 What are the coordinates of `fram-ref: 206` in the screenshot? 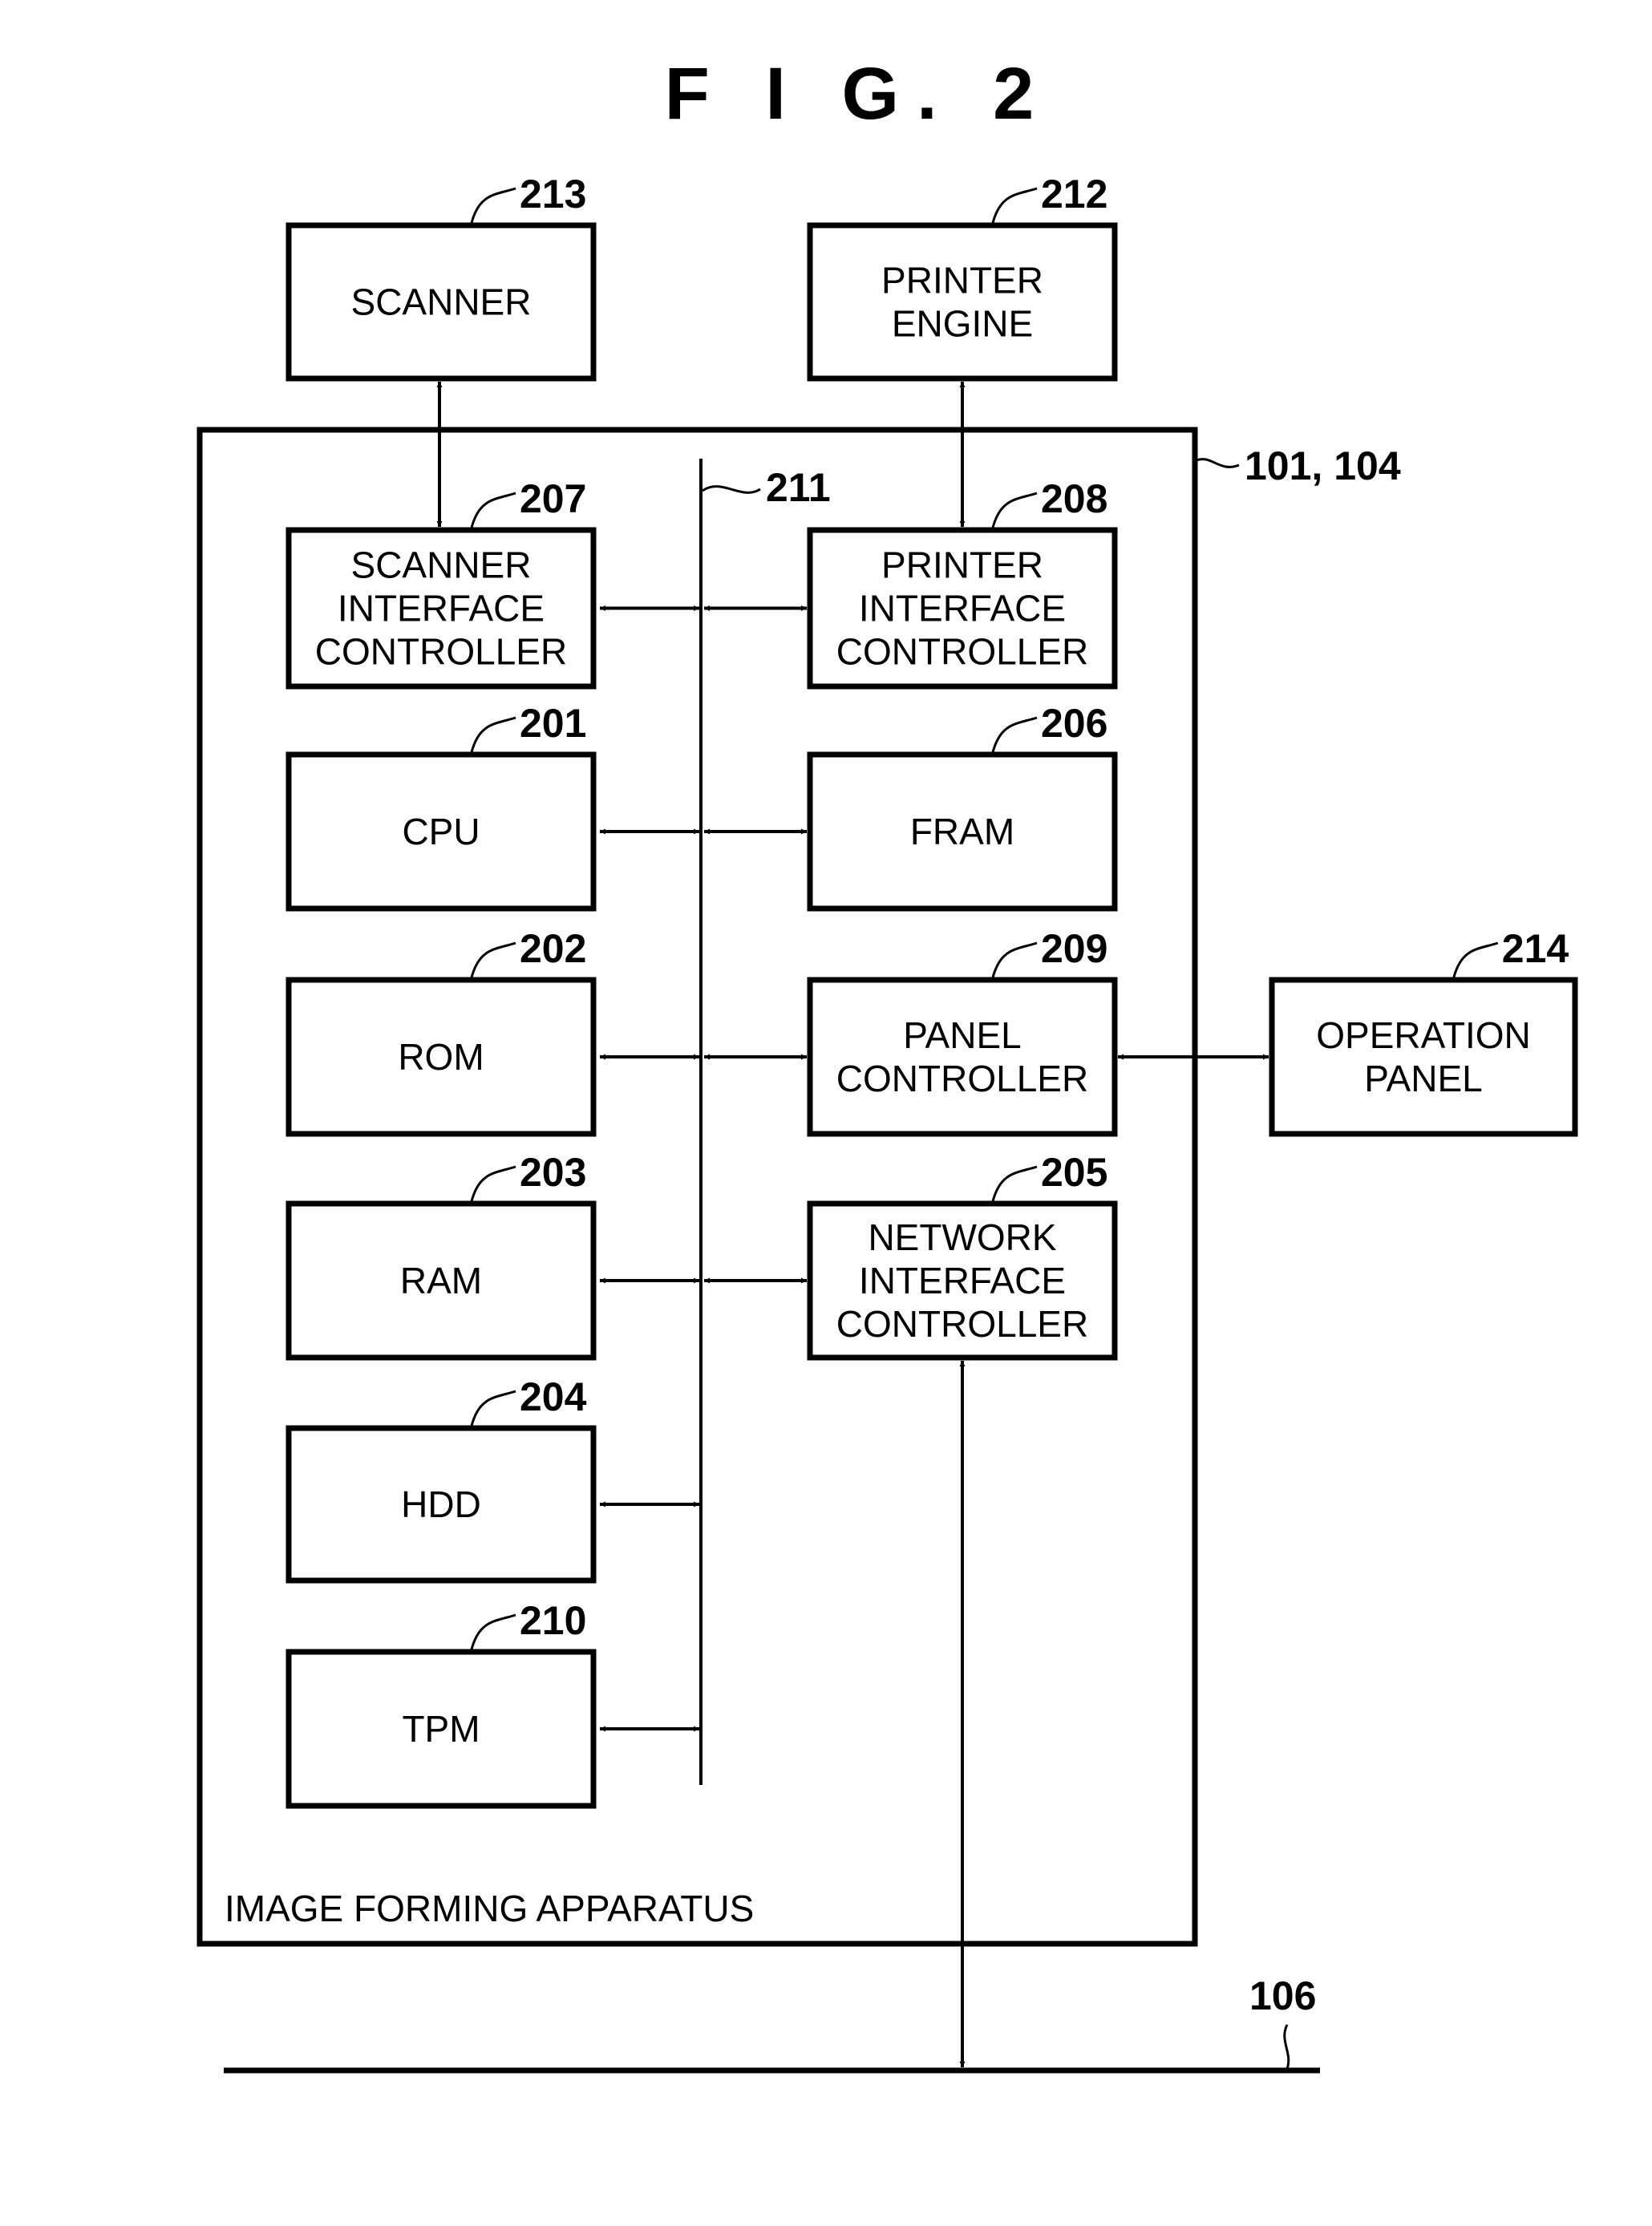 It's located at (1074, 723).